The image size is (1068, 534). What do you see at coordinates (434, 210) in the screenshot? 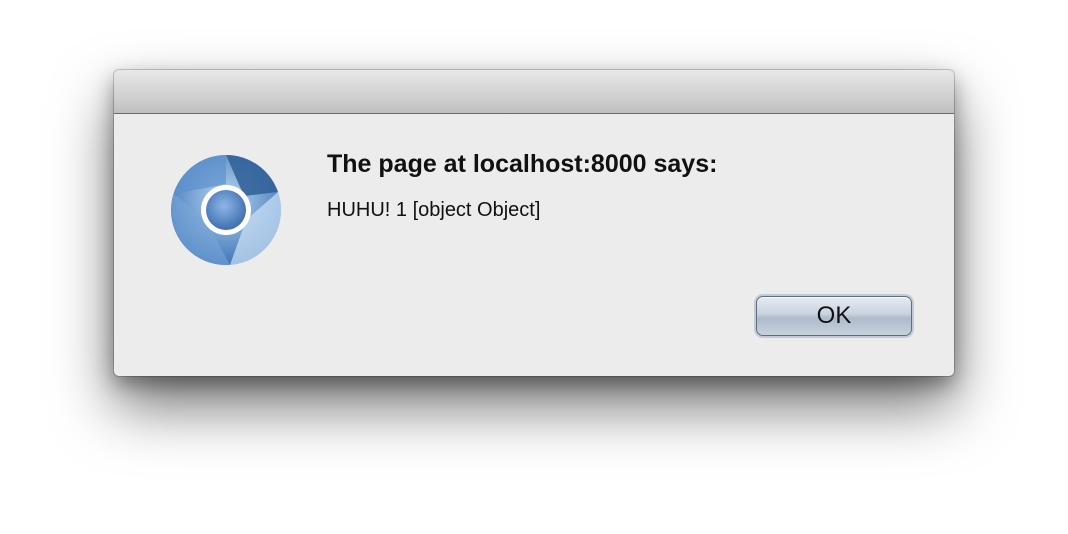
I see `dialog-message: HUHU! 1 [object Object]` at bounding box center [434, 210].